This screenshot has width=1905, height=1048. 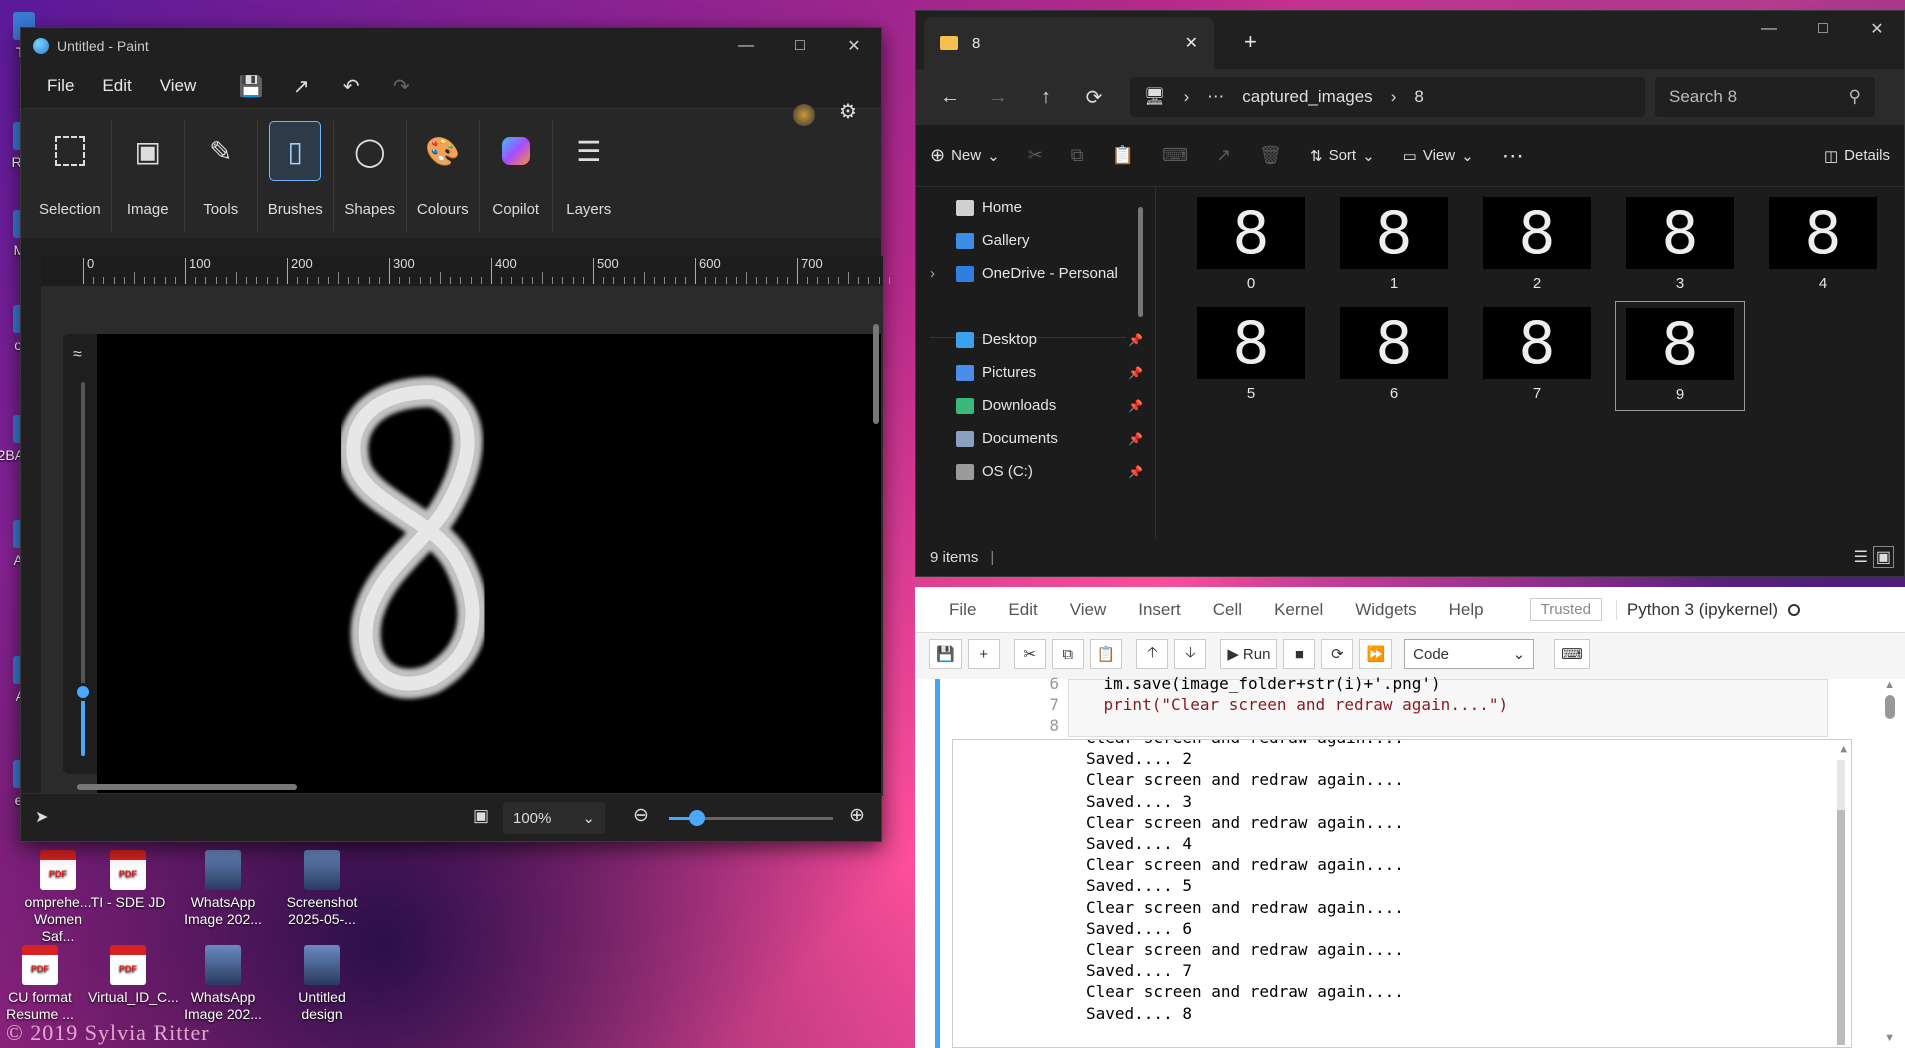 What do you see at coordinates (443, 176) in the screenshot?
I see `ribbon-colours: 🎨 Colours` at bounding box center [443, 176].